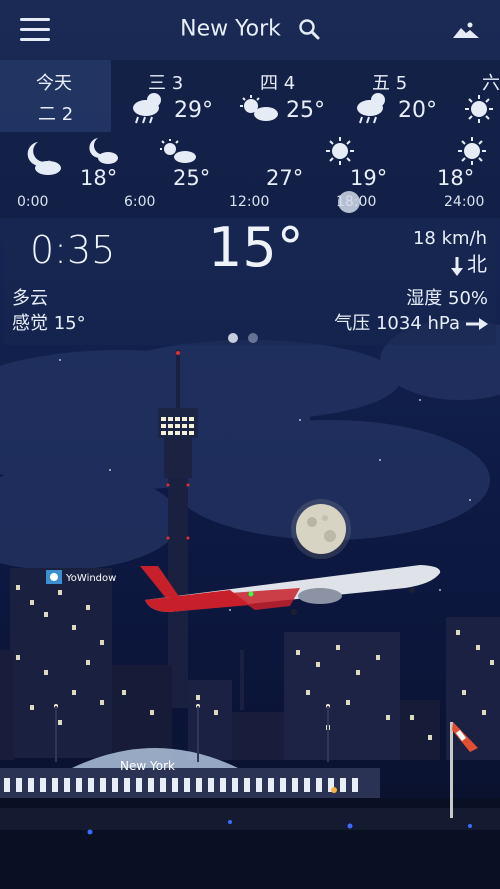  I want to click on wind-direction-label: 北, so click(477, 264).